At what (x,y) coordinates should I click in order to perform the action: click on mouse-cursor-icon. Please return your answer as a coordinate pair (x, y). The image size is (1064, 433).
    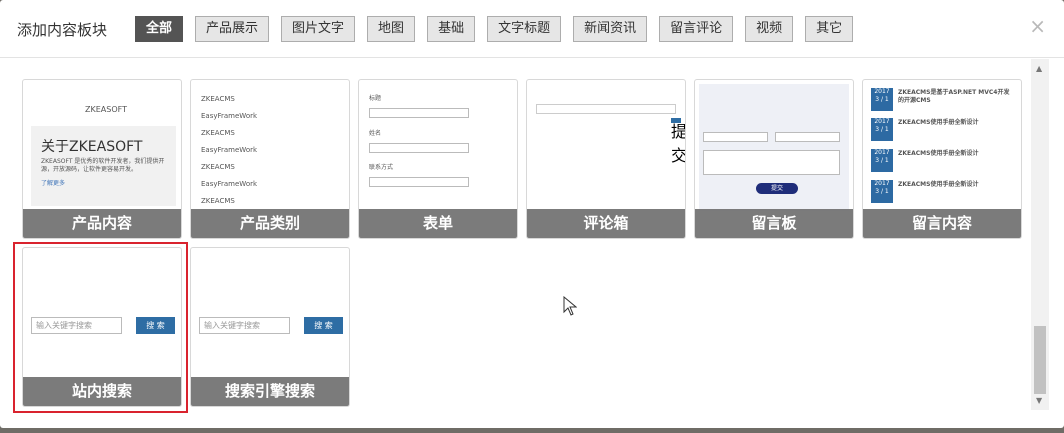
    Looking at the image, I should click on (570, 306).